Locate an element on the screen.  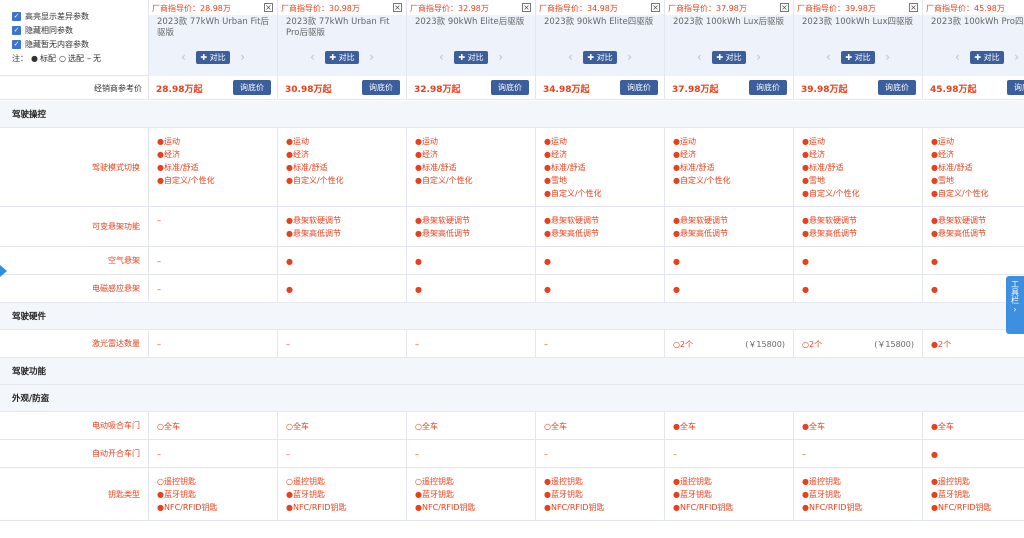
toolbar-arrow-icon: › is located at coordinates (1015, 309).